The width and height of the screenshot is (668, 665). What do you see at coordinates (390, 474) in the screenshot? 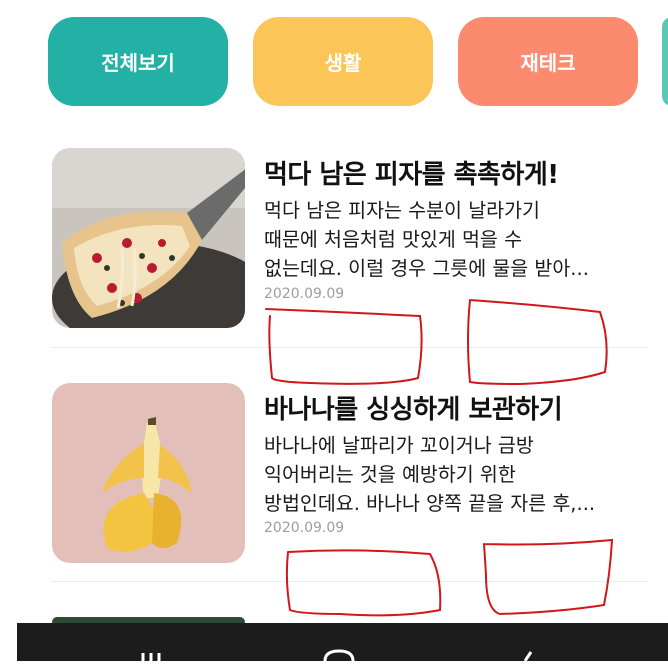
I see `description-line: 익어버리는 것을 예방하기 위한` at bounding box center [390, 474].